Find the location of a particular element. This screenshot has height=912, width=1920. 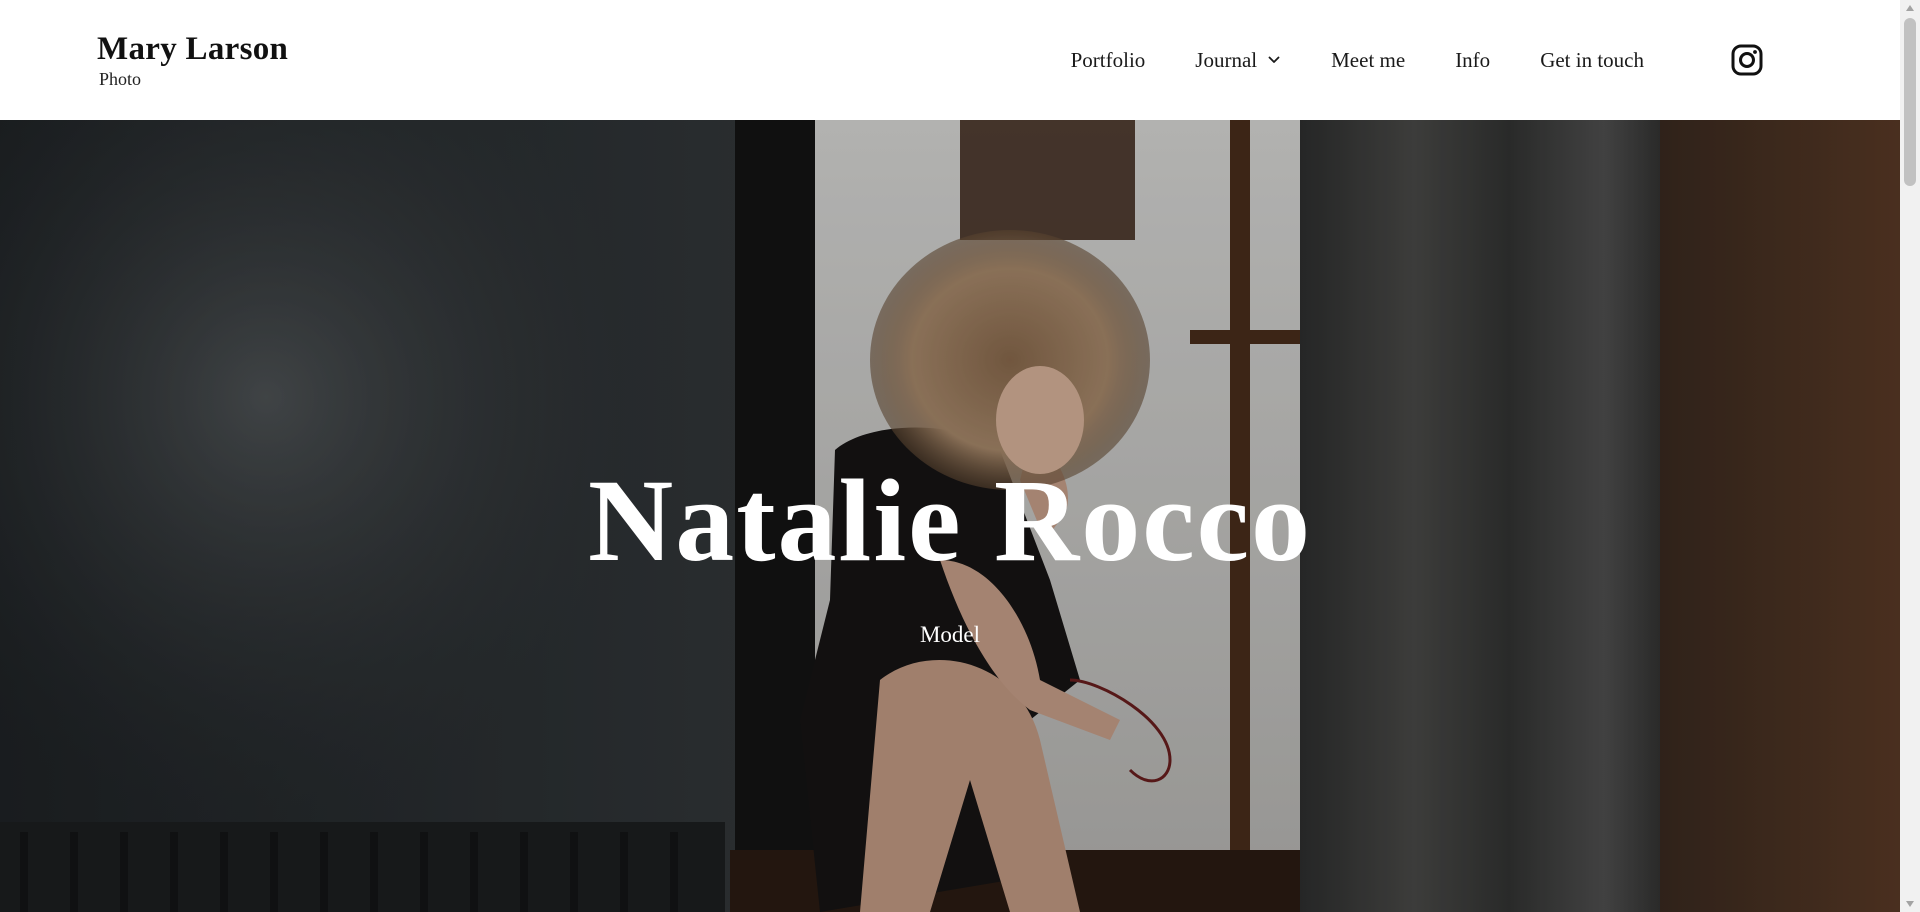

scroll-down-arrow-icon is located at coordinates (1910, 904).